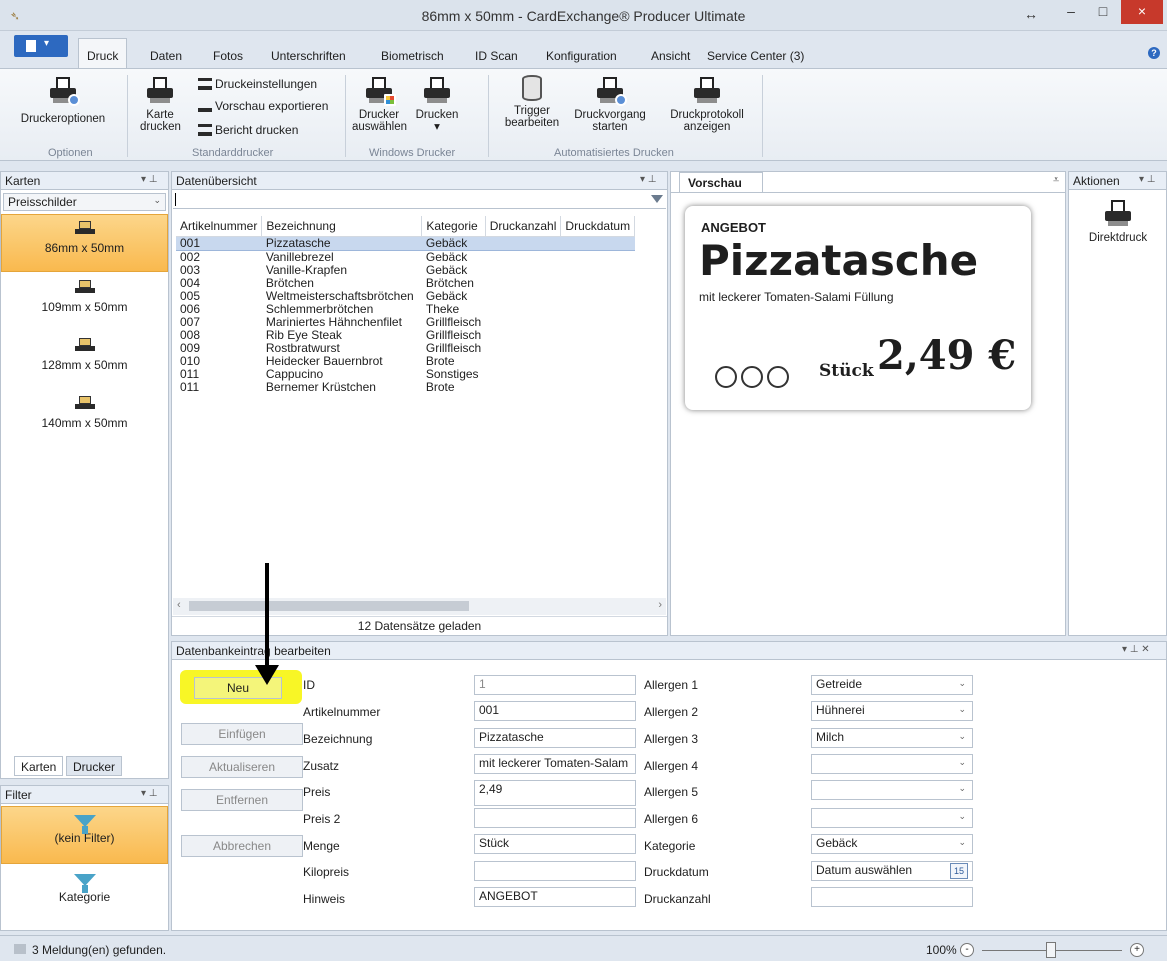 This screenshot has height=961, width=1167. What do you see at coordinates (84, 243) in the screenshot?
I see `card-list-item: 86mm x 50mm` at bounding box center [84, 243].